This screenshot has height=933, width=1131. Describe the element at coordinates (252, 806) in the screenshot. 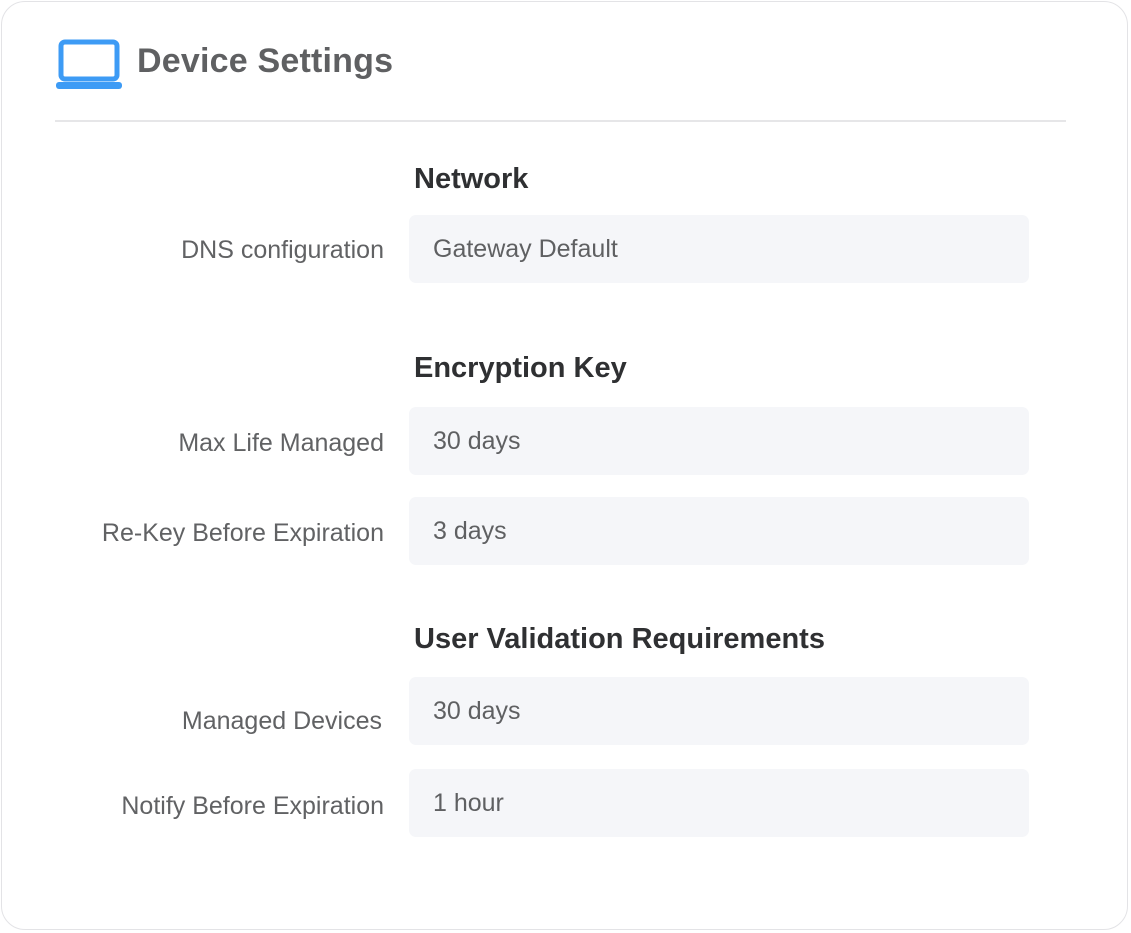

I see `notify-before-expiration-label: Notify Before Expiration` at that location.